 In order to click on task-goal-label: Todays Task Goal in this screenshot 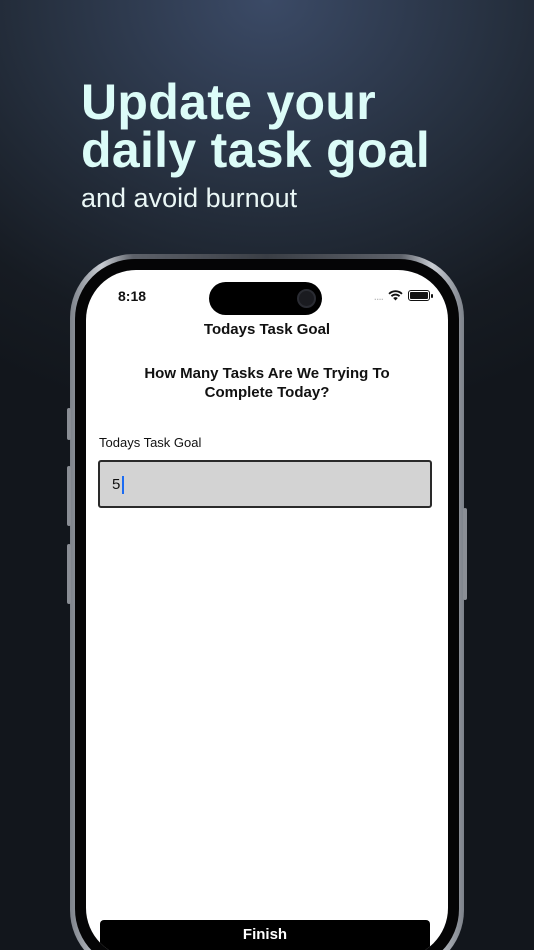, I will do `click(150, 442)`.